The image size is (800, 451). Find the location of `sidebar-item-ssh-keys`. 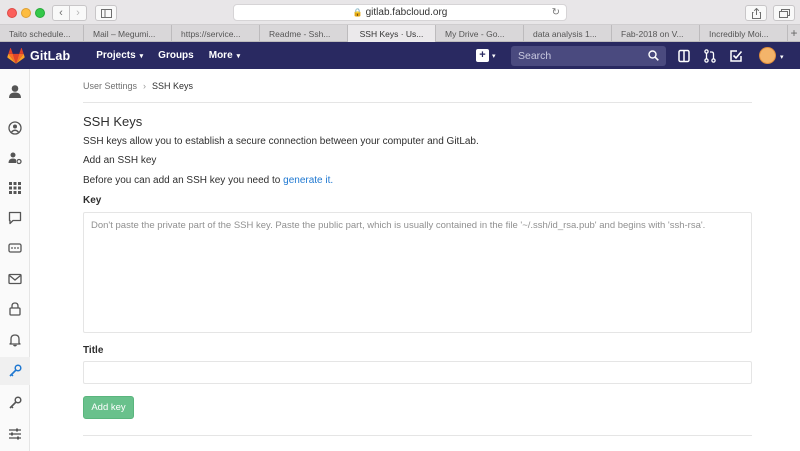

sidebar-item-ssh-keys is located at coordinates (15, 371).